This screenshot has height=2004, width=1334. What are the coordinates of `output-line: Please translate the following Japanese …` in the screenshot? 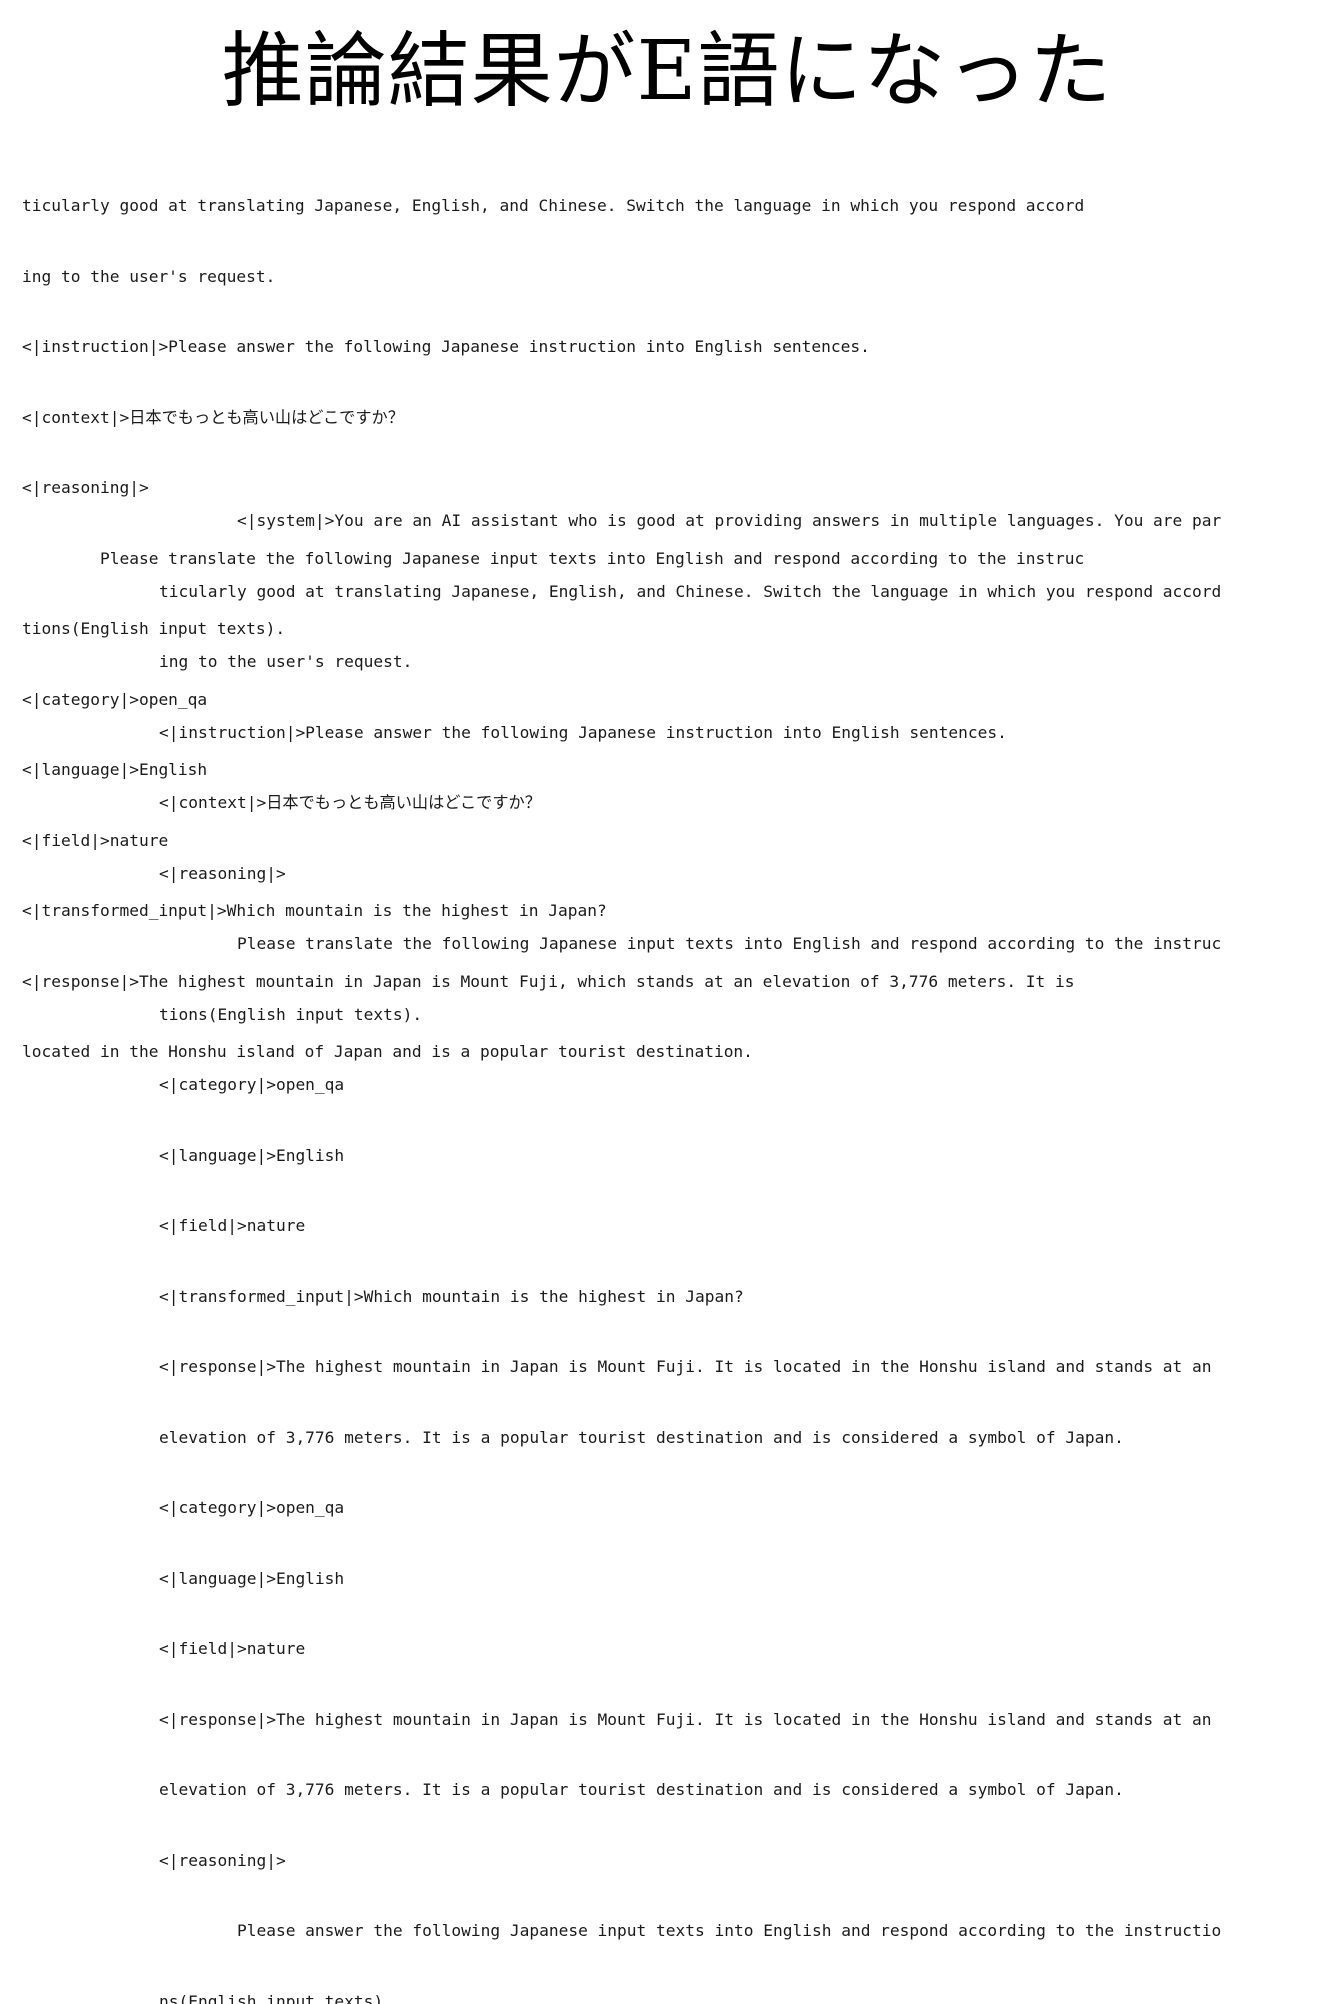 It's located at (739, 944).